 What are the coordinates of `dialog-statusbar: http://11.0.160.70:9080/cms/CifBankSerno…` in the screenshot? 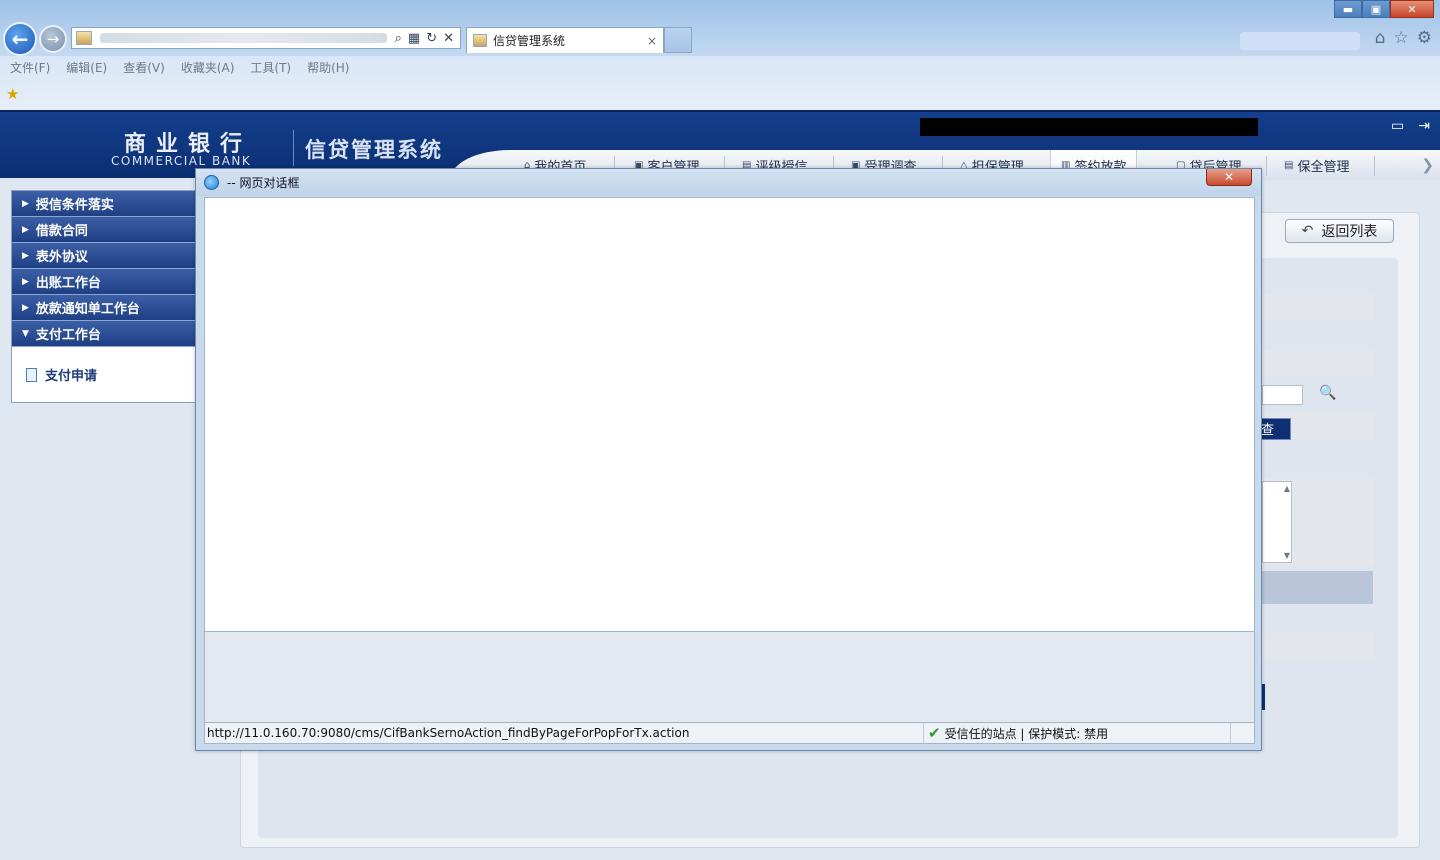 It's located at (729, 733).